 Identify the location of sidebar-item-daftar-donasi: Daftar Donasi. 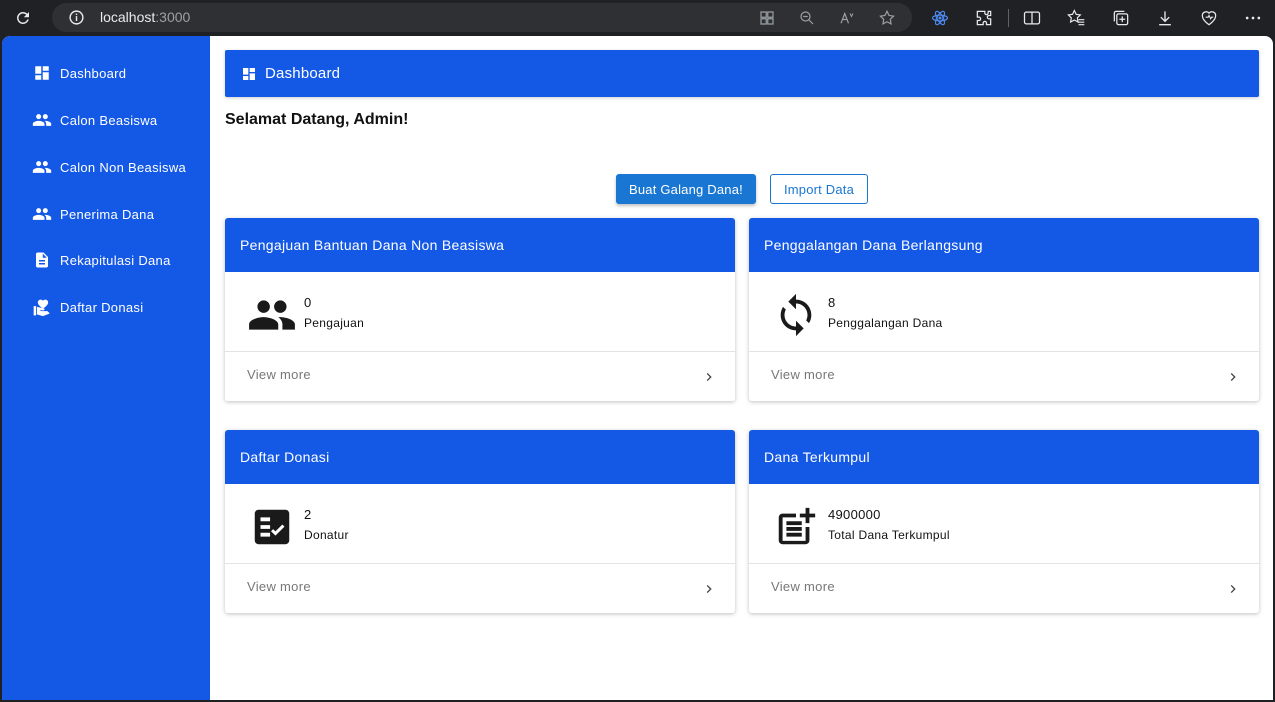
(106, 307).